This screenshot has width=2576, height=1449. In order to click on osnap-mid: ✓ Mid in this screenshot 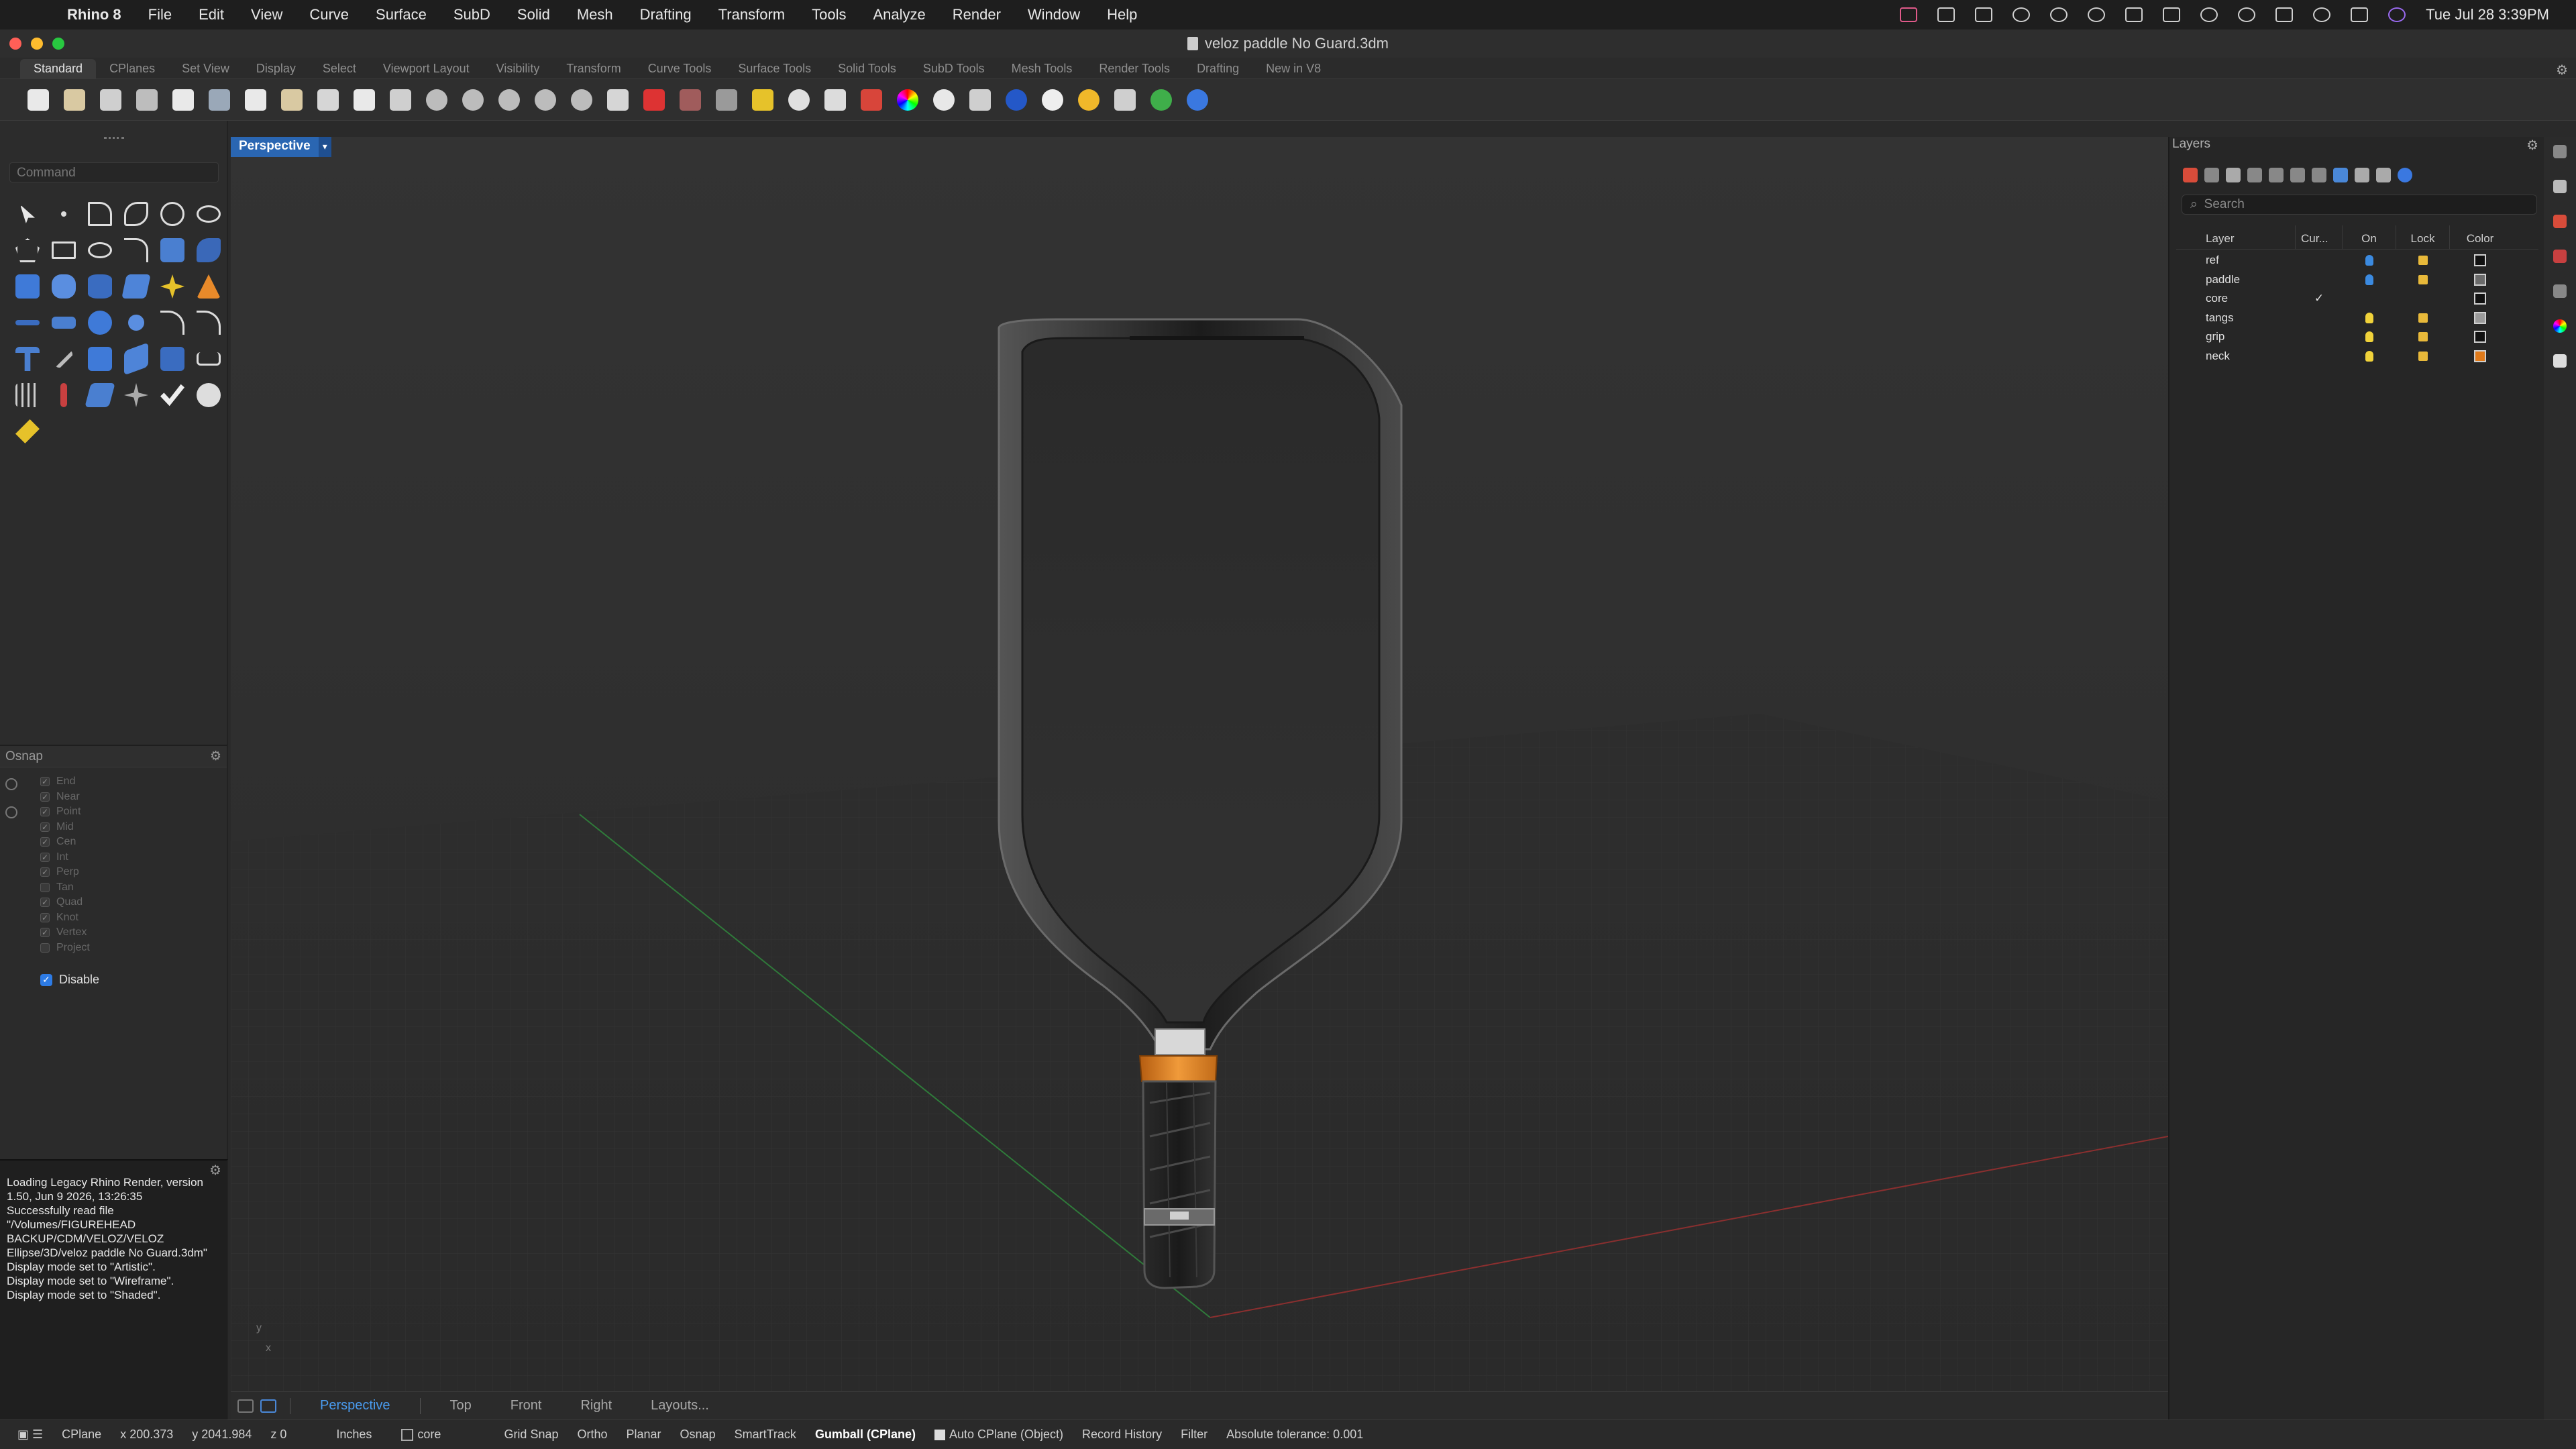, I will do `click(65, 827)`.